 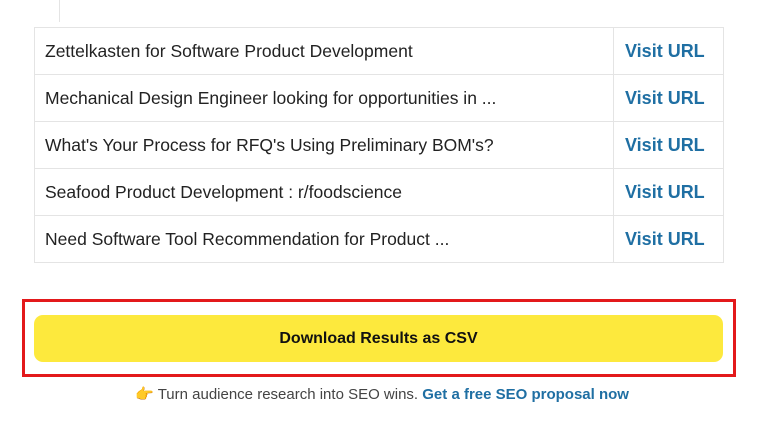 What do you see at coordinates (525, 394) in the screenshot?
I see `seo-proposal-link: Get a free SEO proposal now` at bounding box center [525, 394].